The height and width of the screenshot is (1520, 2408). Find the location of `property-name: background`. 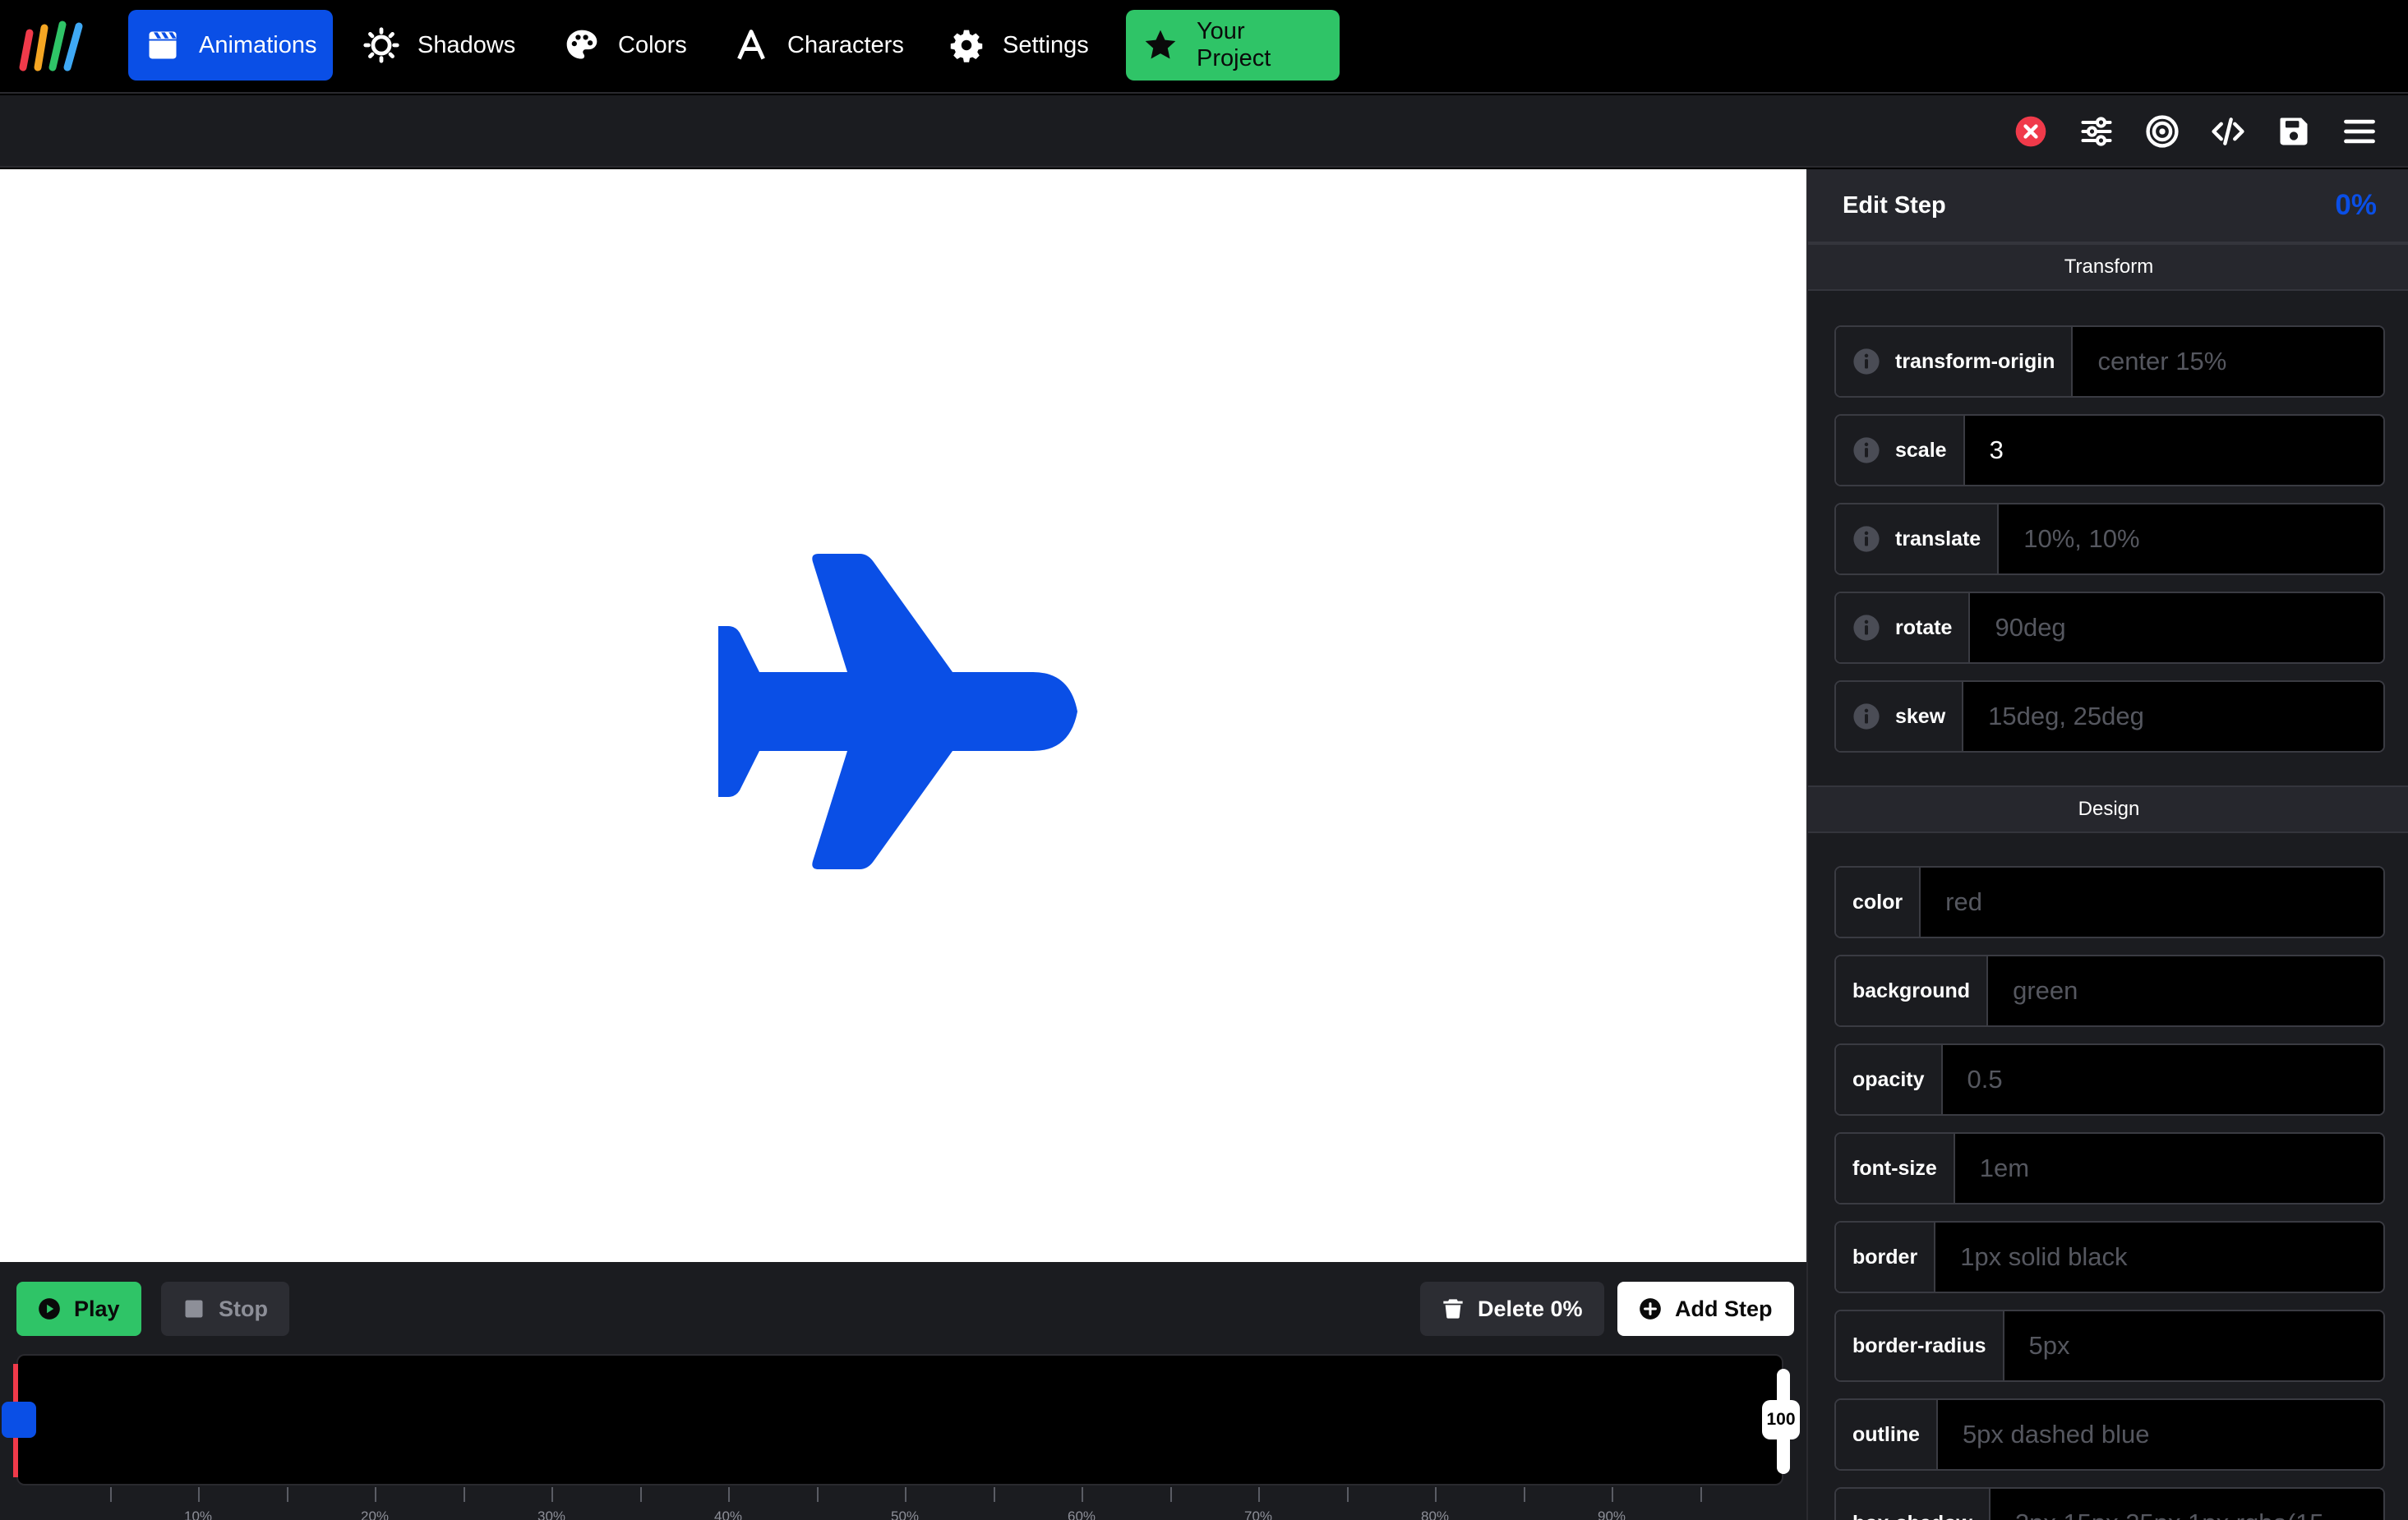

property-name: background is located at coordinates (1911, 991).